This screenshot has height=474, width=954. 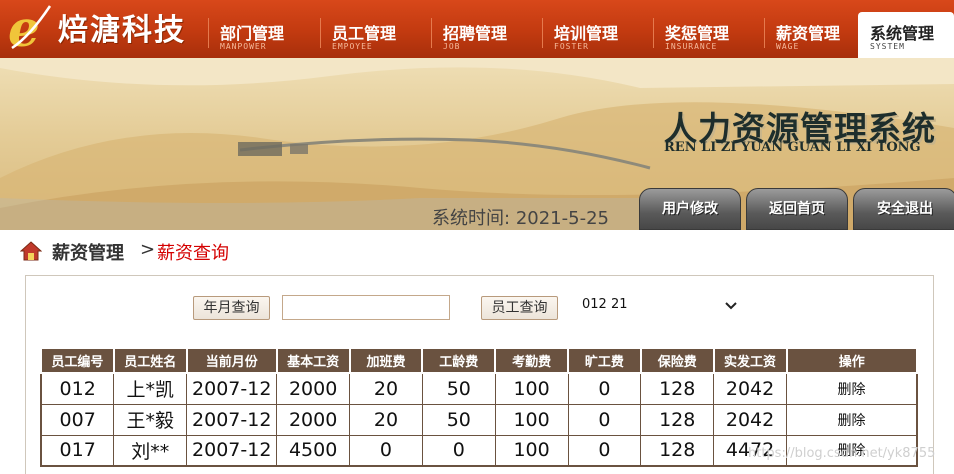 What do you see at coordinates (788, 46) in the screenshot?
I see `nav-tab-sublabel: WAGE` at bounding box center [788, 46].